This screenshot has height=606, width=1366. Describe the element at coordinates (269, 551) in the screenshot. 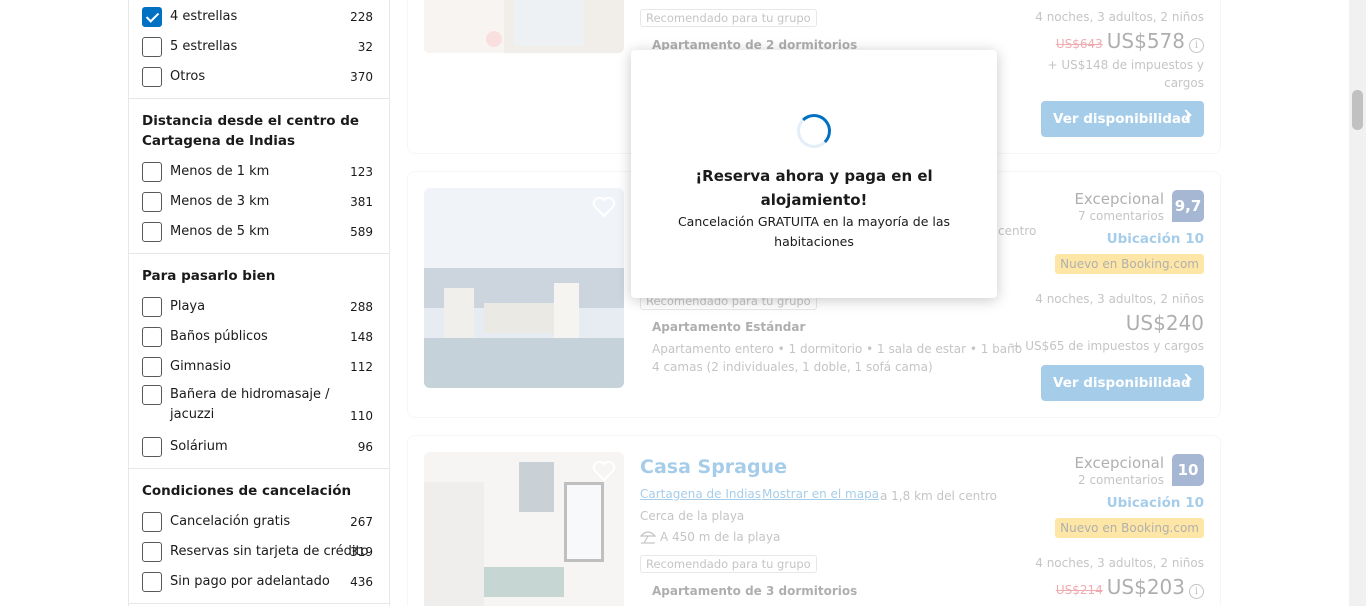

I see `filter-label: Reservas sin tarjeta de crédito` at that location.